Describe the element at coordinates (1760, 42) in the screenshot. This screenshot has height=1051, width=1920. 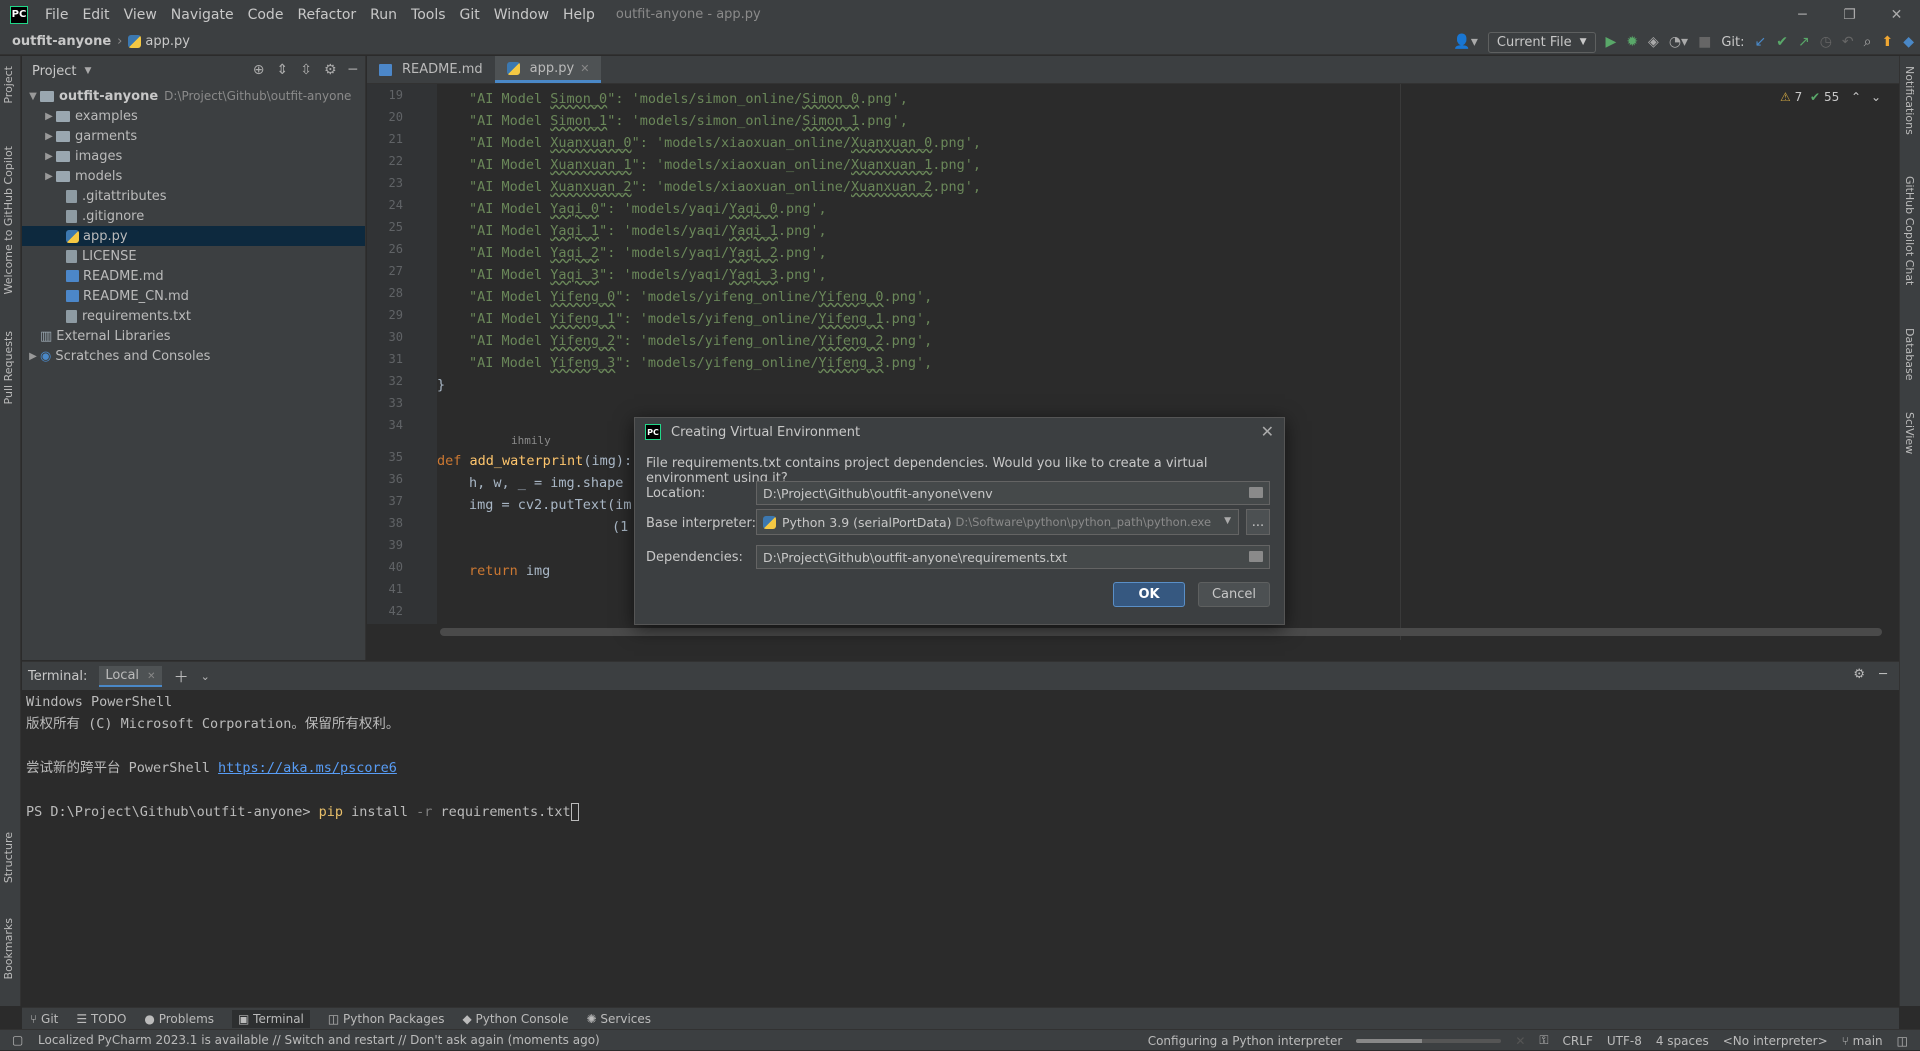
I see `git-update-icon: ↙` at that location.